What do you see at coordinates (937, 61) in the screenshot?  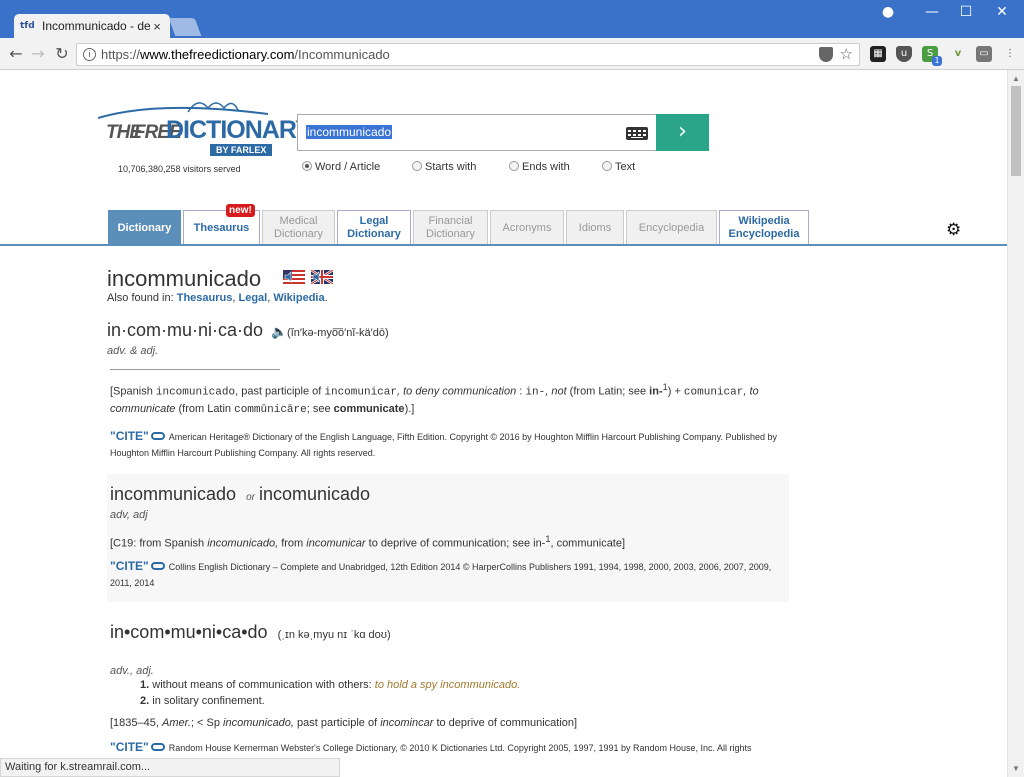 I see `extension-badge: 1` at bounding box center [937, 61].